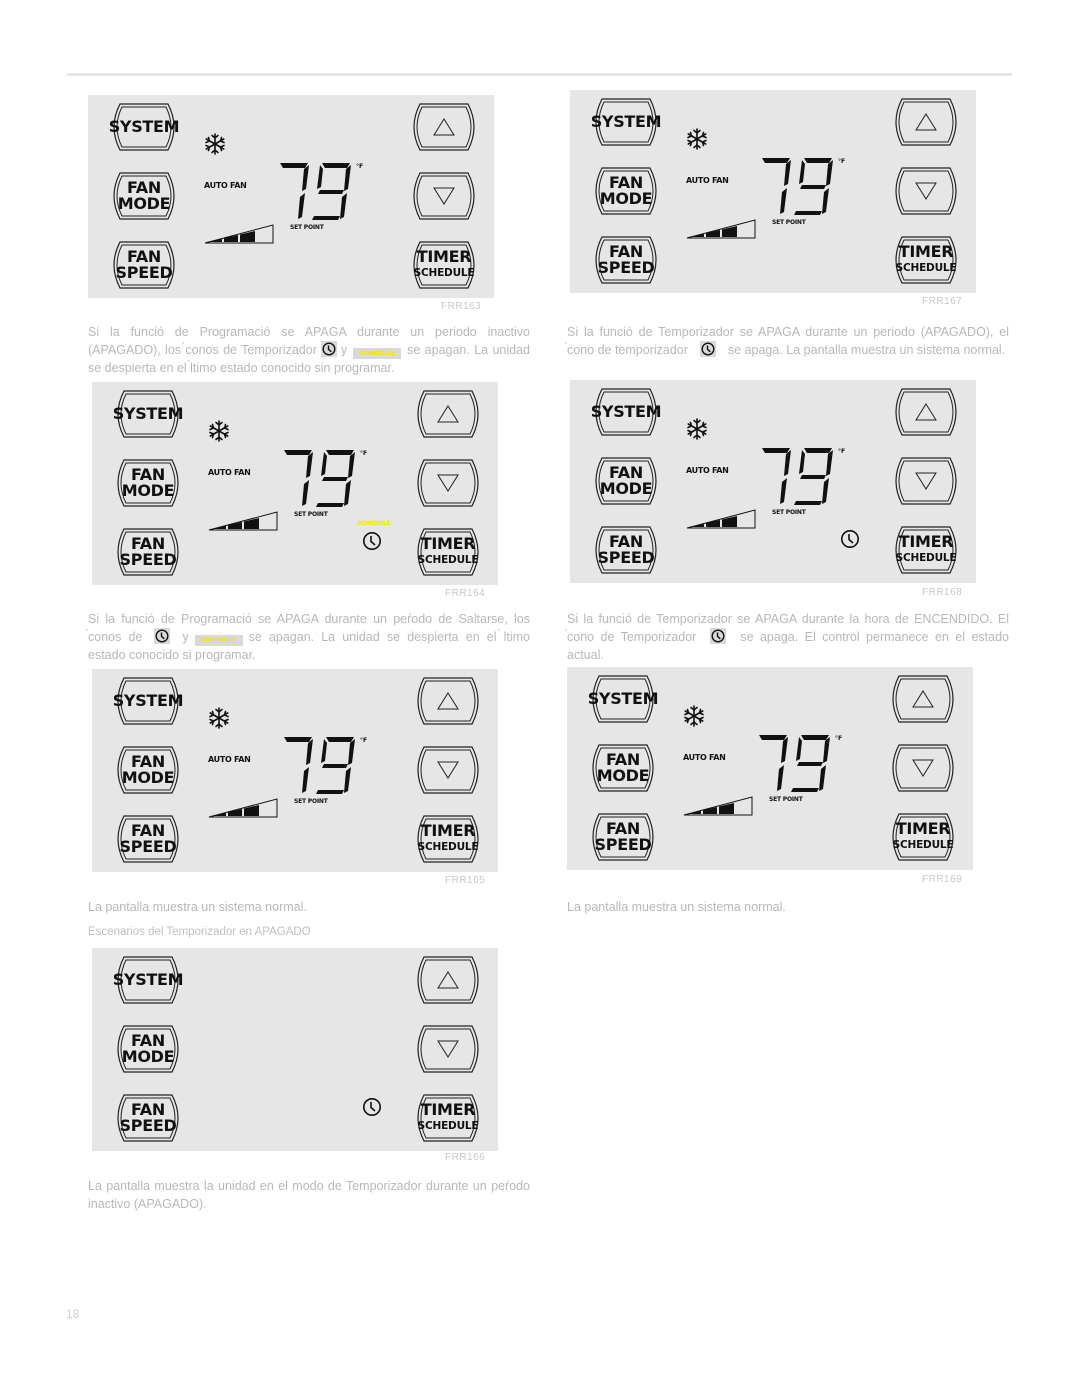 The image size is (1080, 1397). Describe the element at coordinates (773, 191) in the screenshot. I see `thermostat-panel-frr167: SYSTEM FANMODE FANSPEED TIMERSCHEDULE` at that location.